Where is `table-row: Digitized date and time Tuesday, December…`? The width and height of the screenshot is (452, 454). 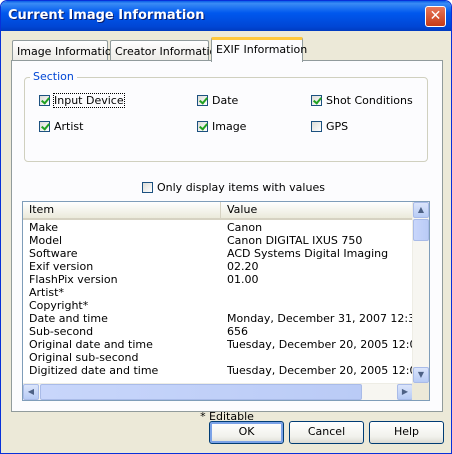
table-row: Digitized date and time Tuesday, December… is located at coordinates (218, 370).